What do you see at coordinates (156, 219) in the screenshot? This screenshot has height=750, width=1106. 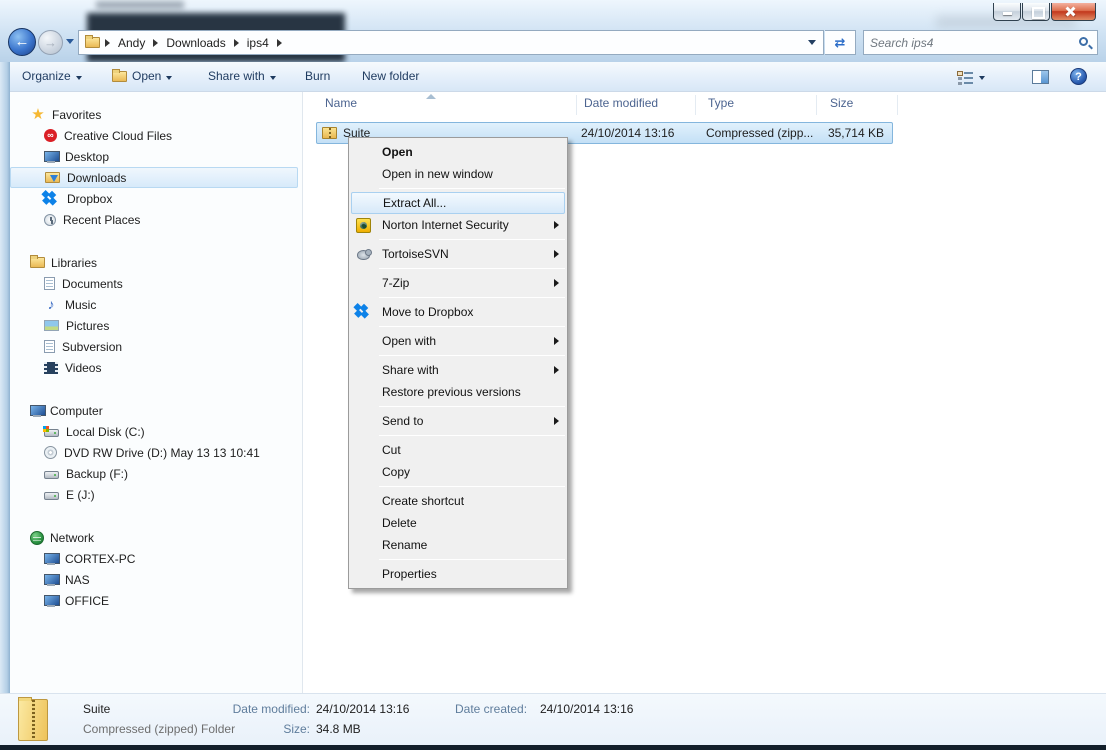 I see `sidebar-item-recent-places: Recent Places` at bounding box center [156, 219].